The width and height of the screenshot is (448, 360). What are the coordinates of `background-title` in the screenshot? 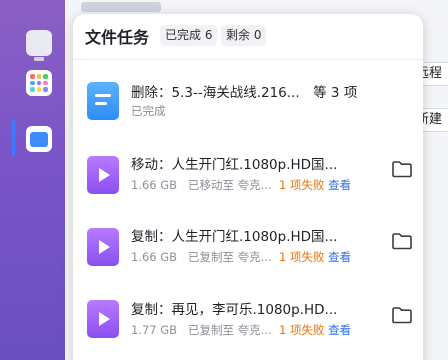 It's located at (121, 7).